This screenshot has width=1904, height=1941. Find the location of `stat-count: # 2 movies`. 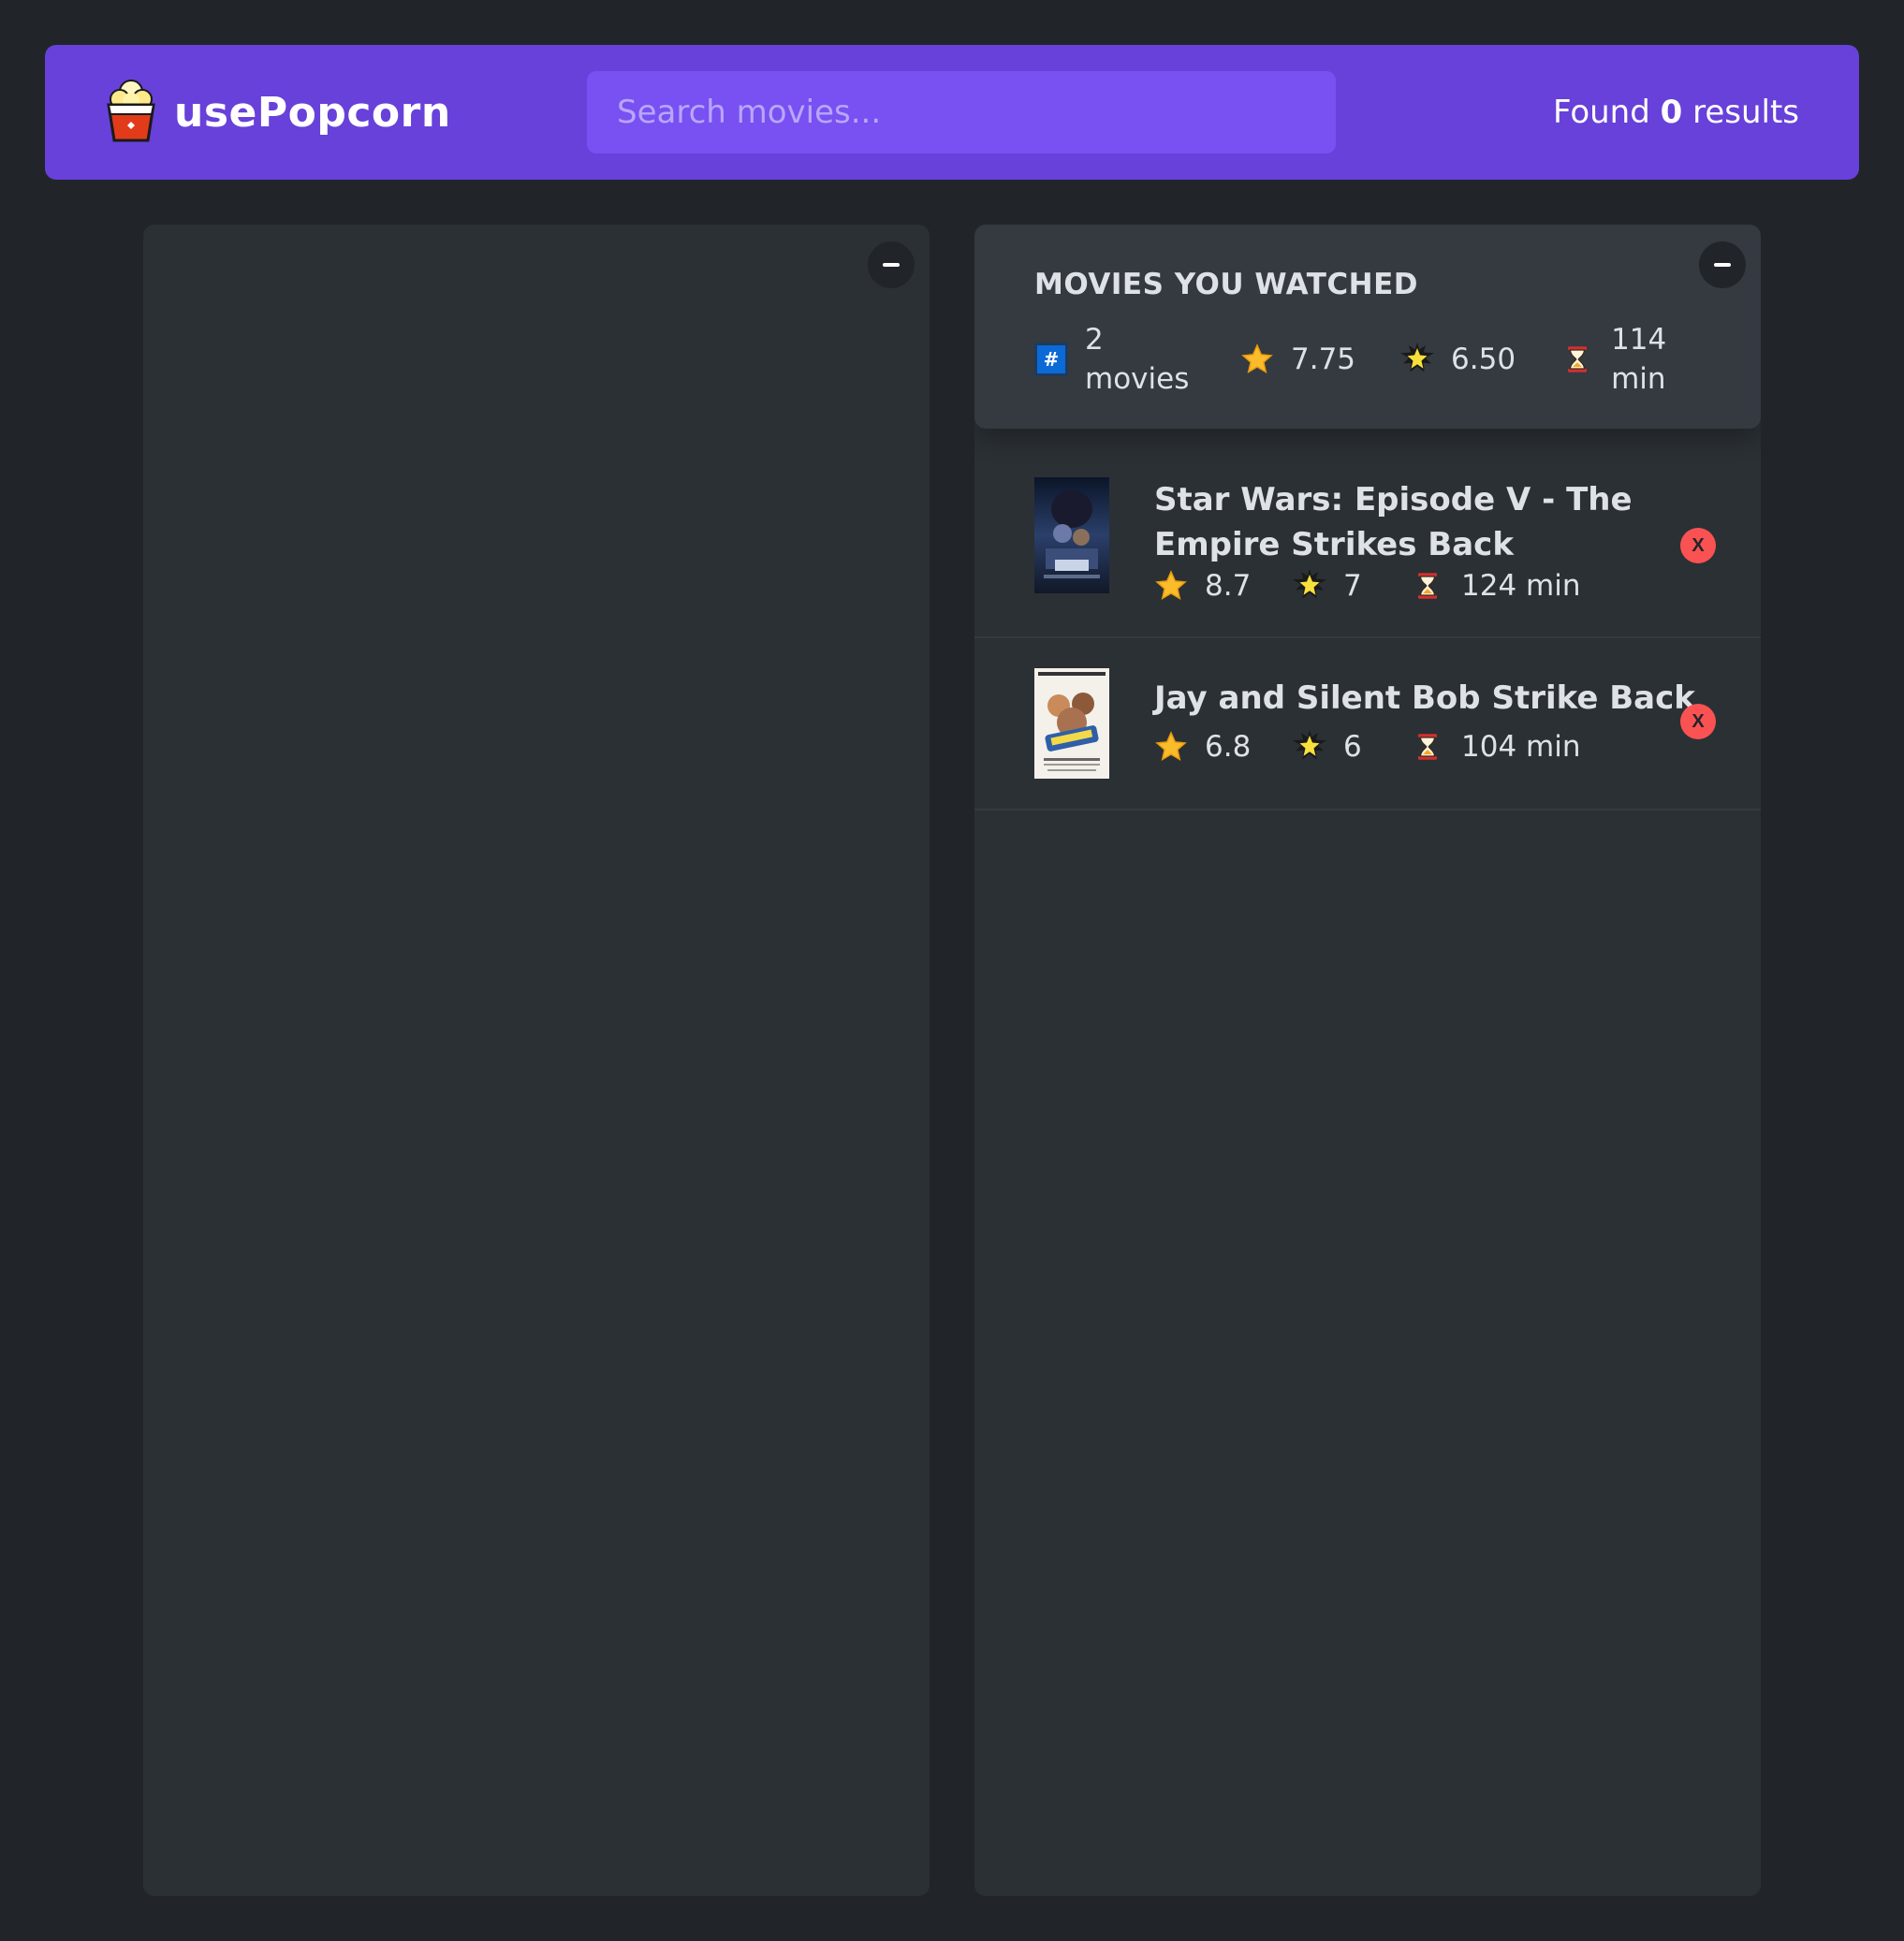

stat-count: # 2 movies is located at coordinates (1114, 359).